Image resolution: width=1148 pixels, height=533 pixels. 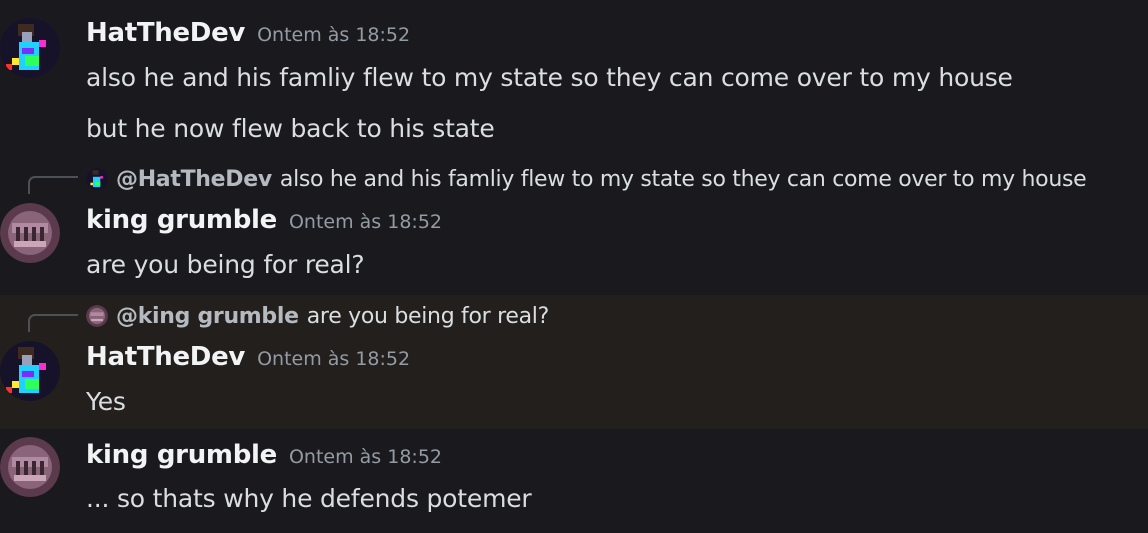 What do you see at coordinates (290, 128) in the screenshot?
I see `message-text: but he now flew back to his state` at bounding box center [290, 128].